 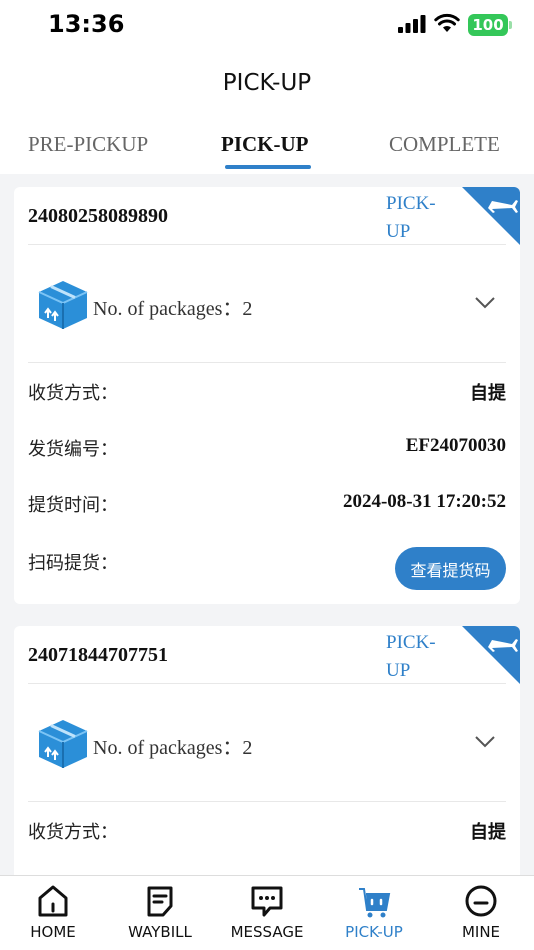 I want to click on status-bar: 13:36 100, so click(x=267, y=25).